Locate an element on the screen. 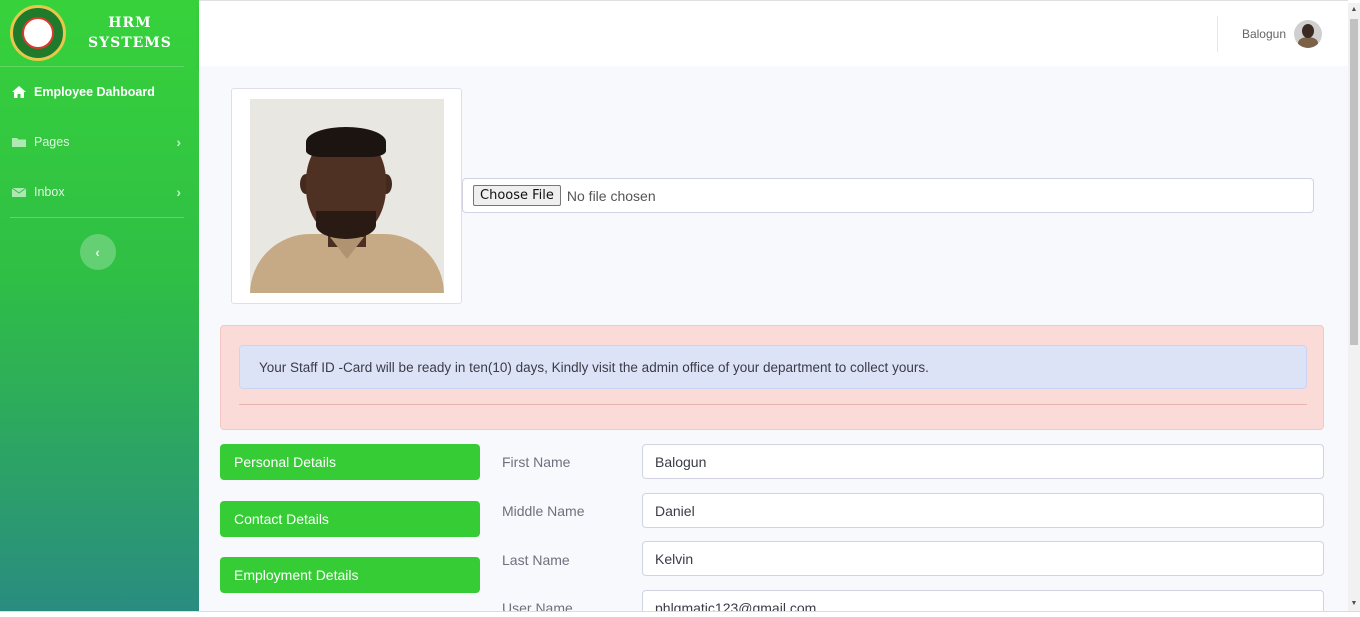 The image size is (1360, 617). avatar is located at coordinates (1308, 34).